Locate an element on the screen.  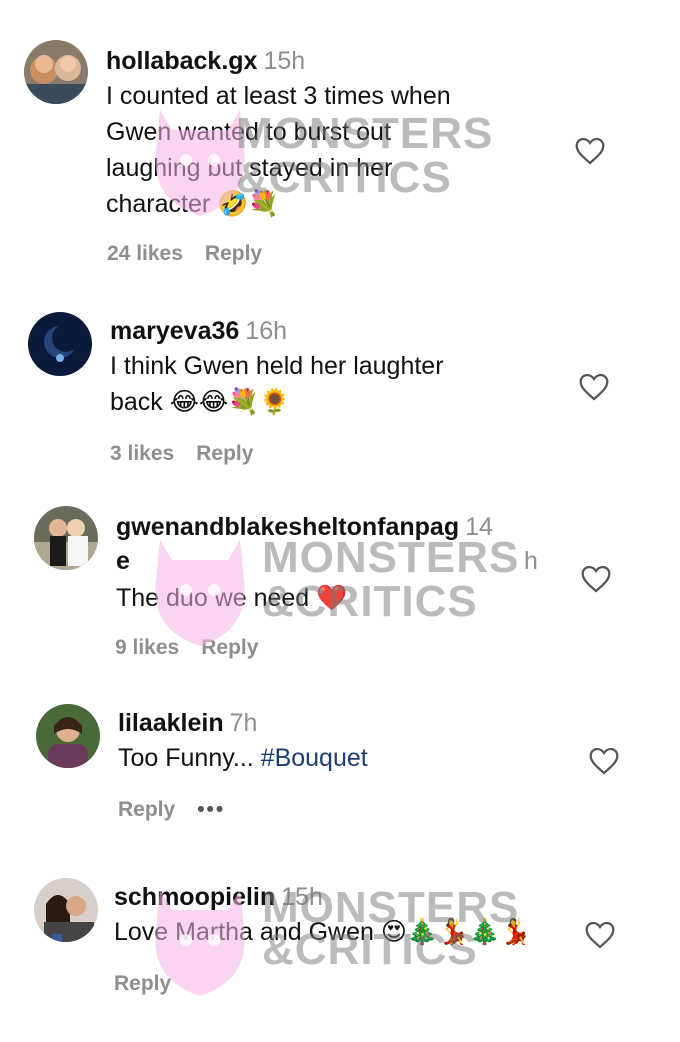
hashtag-link: #Bouquet is located at coordinates (314, 758).